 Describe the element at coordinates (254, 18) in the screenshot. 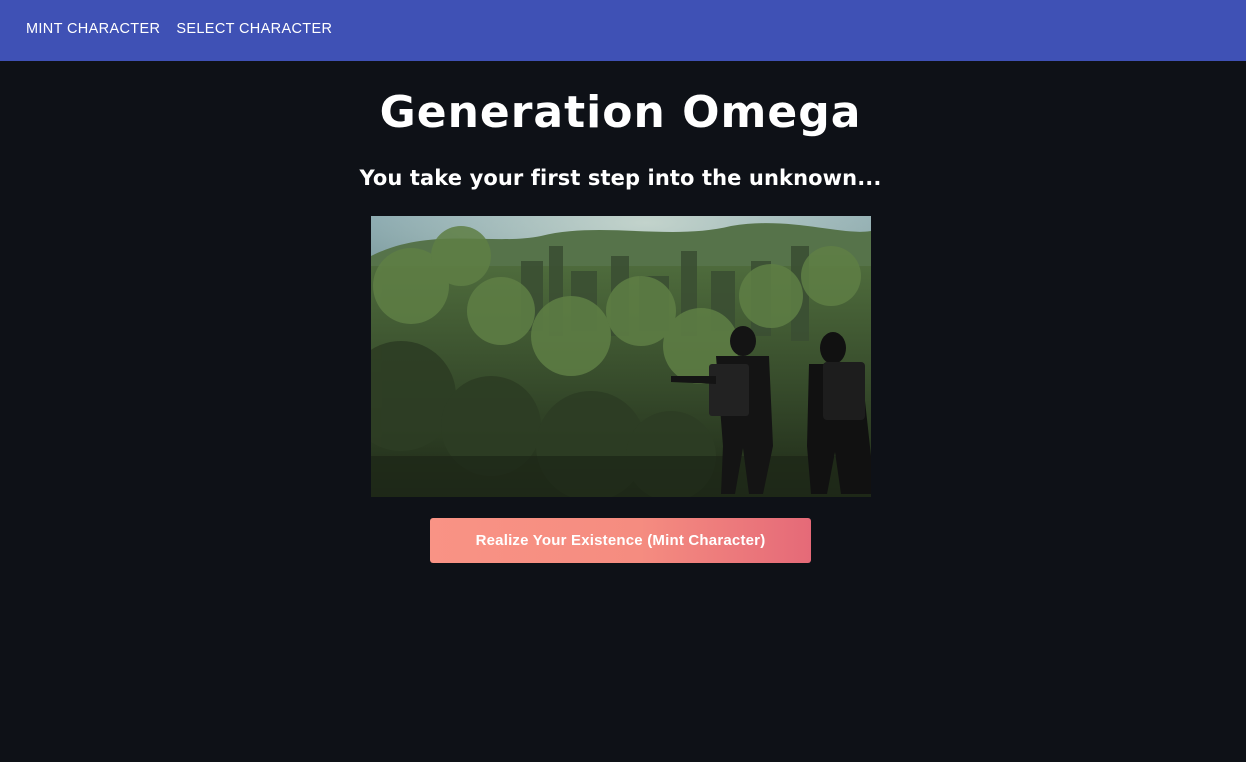

I see `nav-select-character: SELECT CHARACTER` at that location.